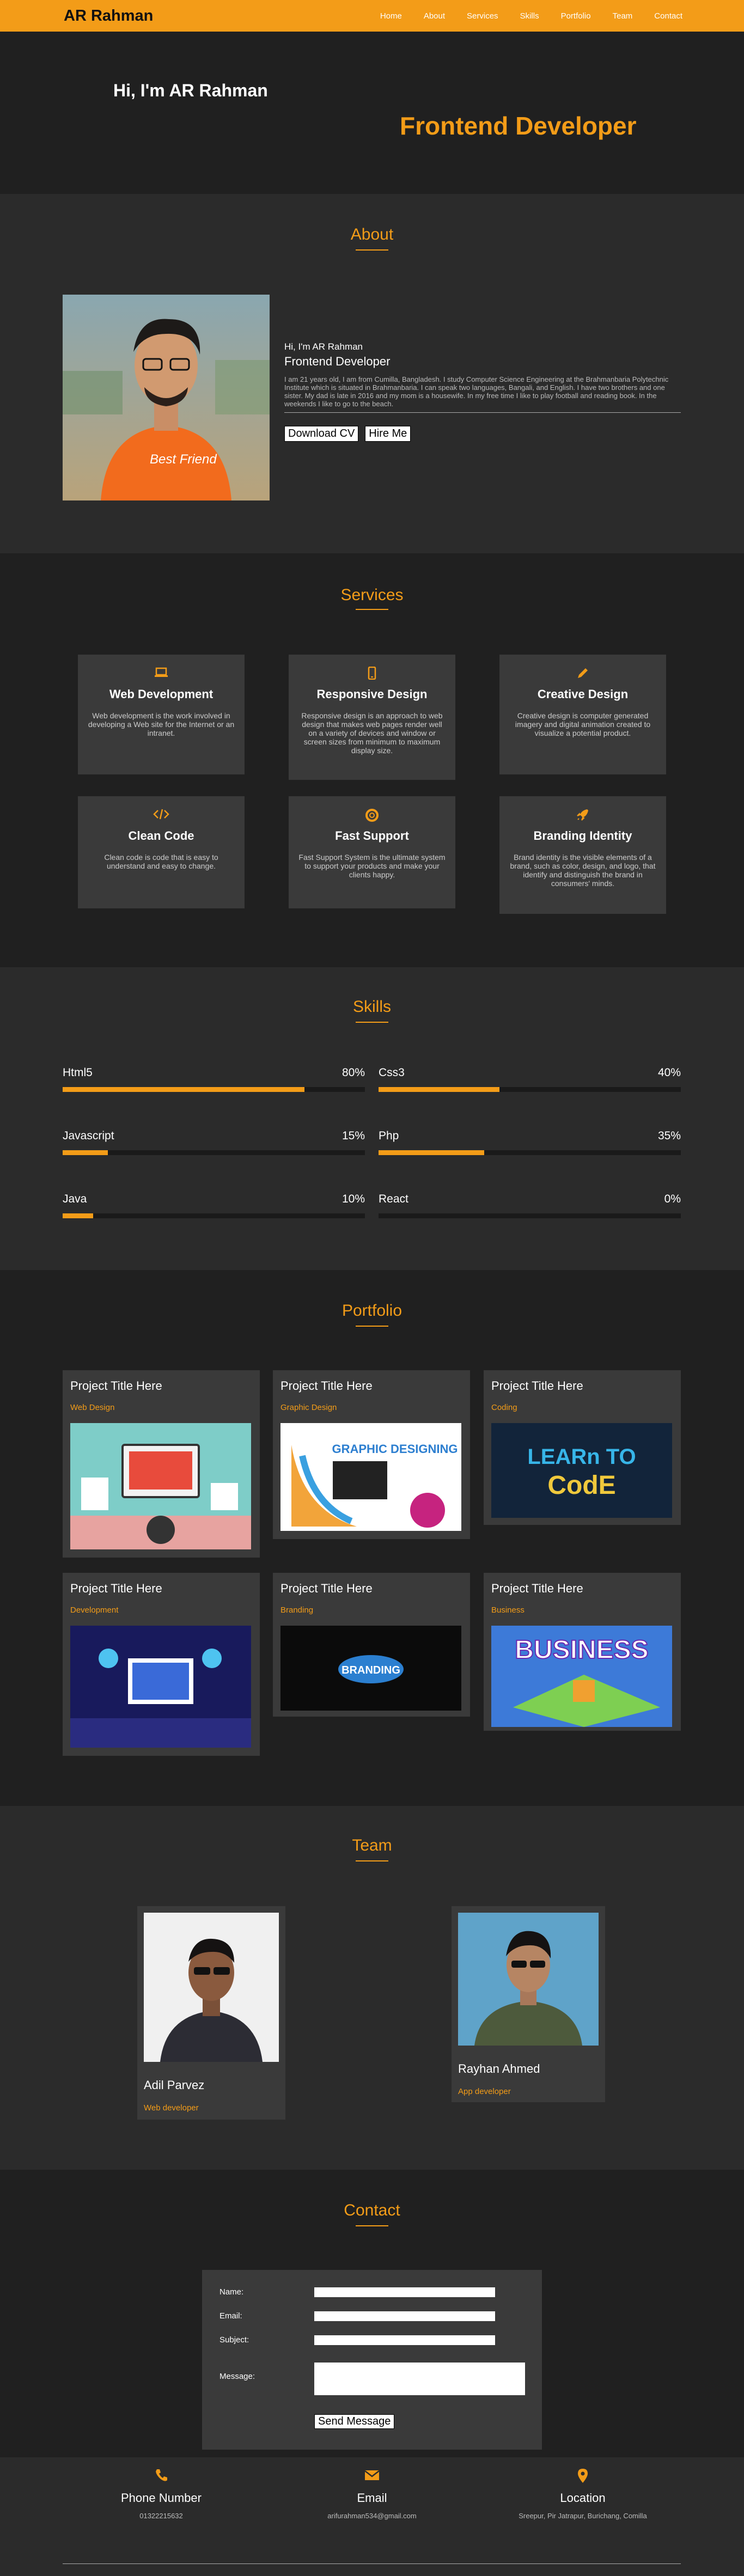  Describe the element at coordinates (395, 1449) in the screenshot. I see `graphic-design-image-text: GRAPHIC DESIGNING` at that location.